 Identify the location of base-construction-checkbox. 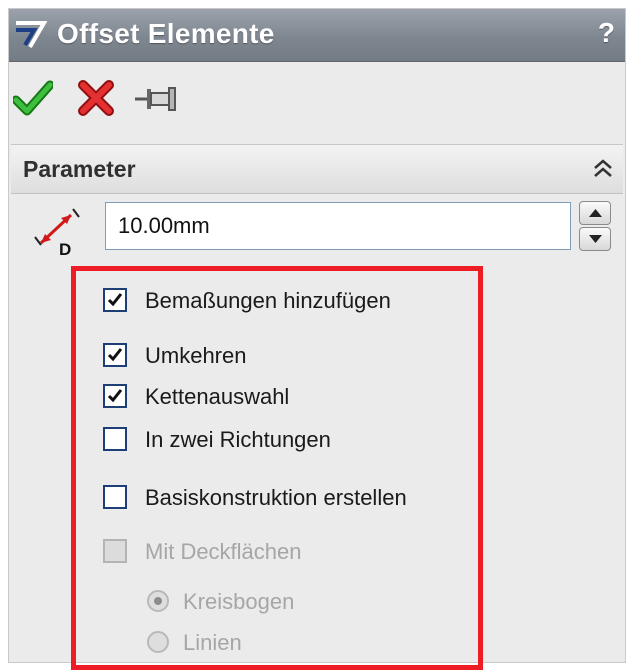
(115, 497).